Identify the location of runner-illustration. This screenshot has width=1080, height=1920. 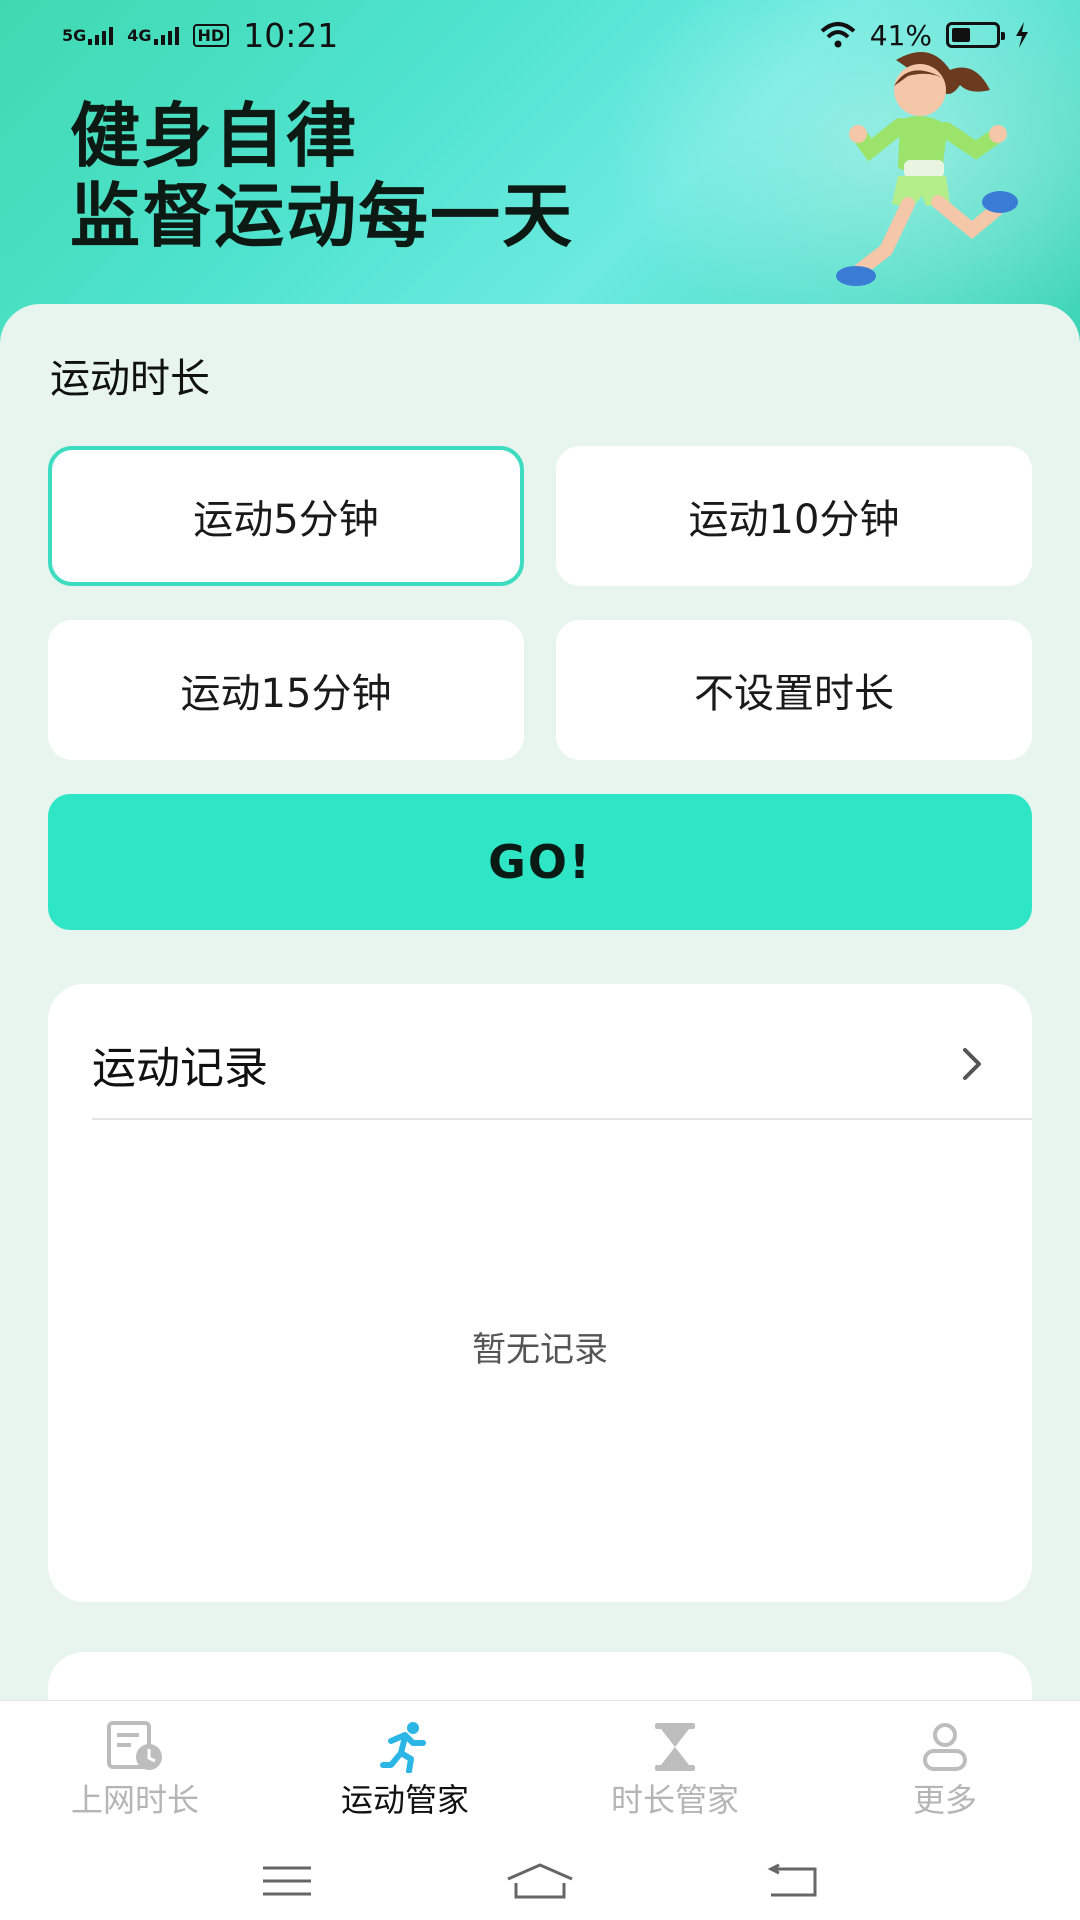
(927, 169).